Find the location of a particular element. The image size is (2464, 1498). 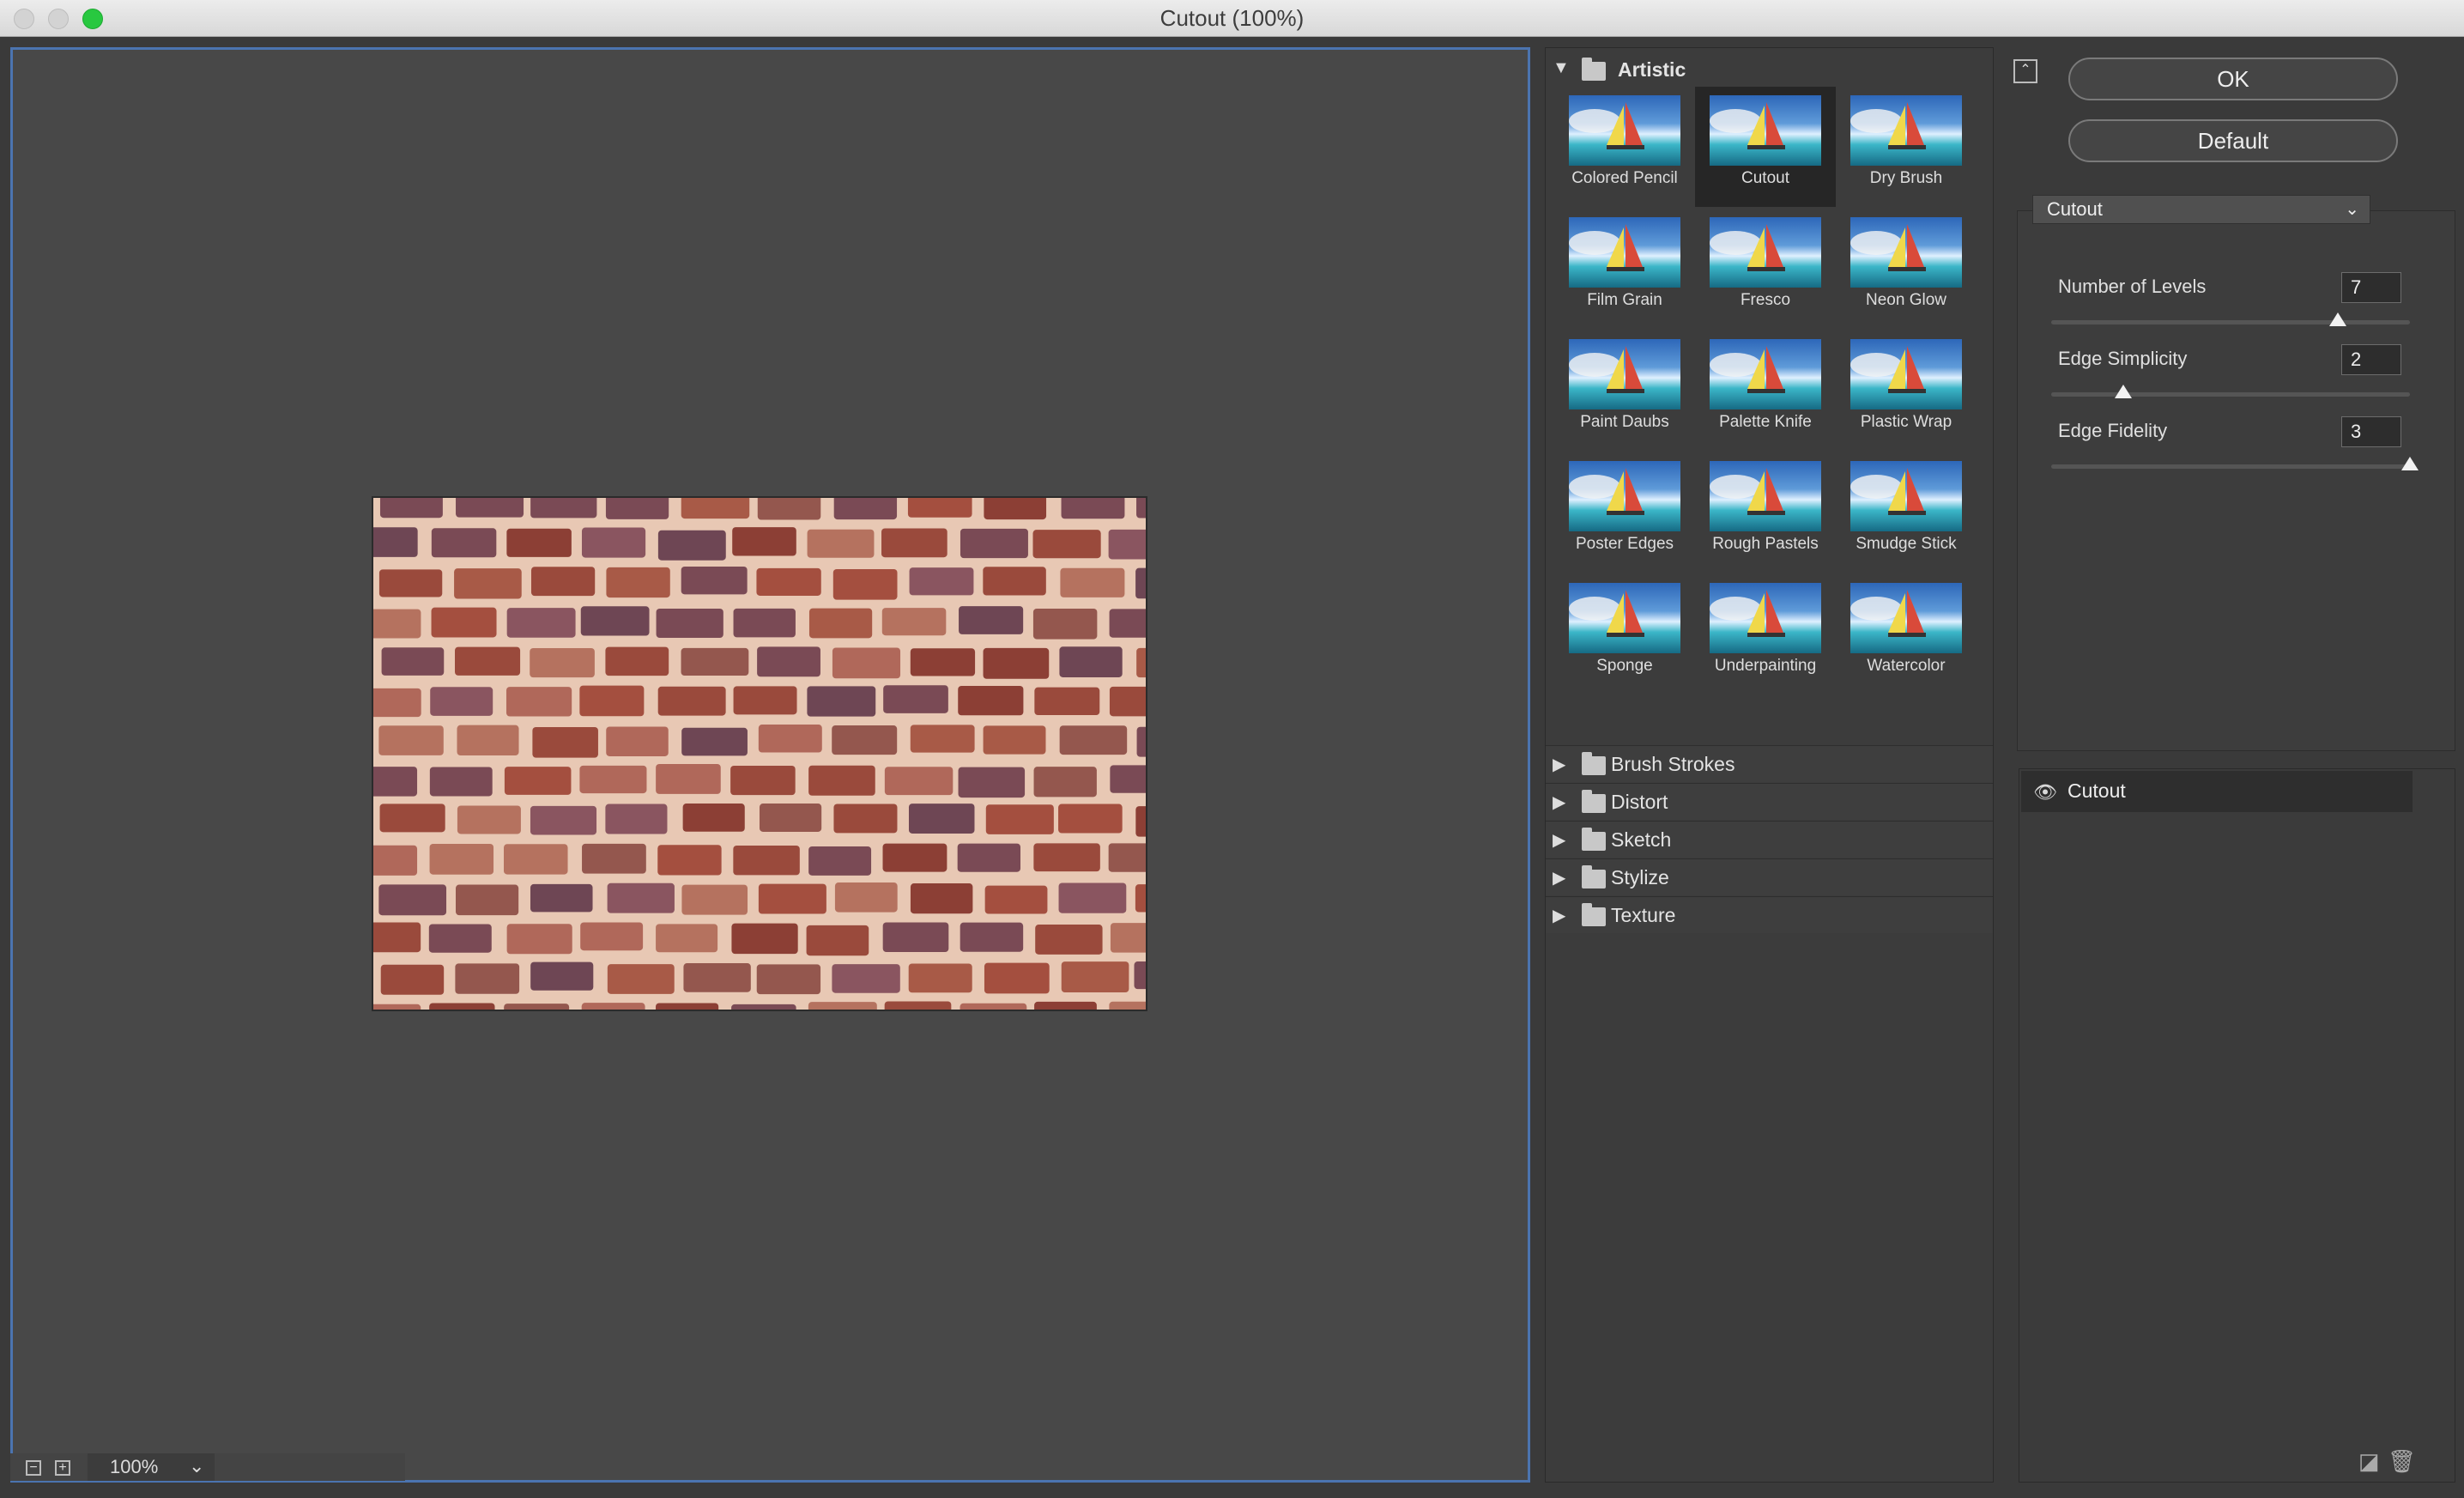

filter-thumb-label: Watercolor is located at coordinates (1907, 666).